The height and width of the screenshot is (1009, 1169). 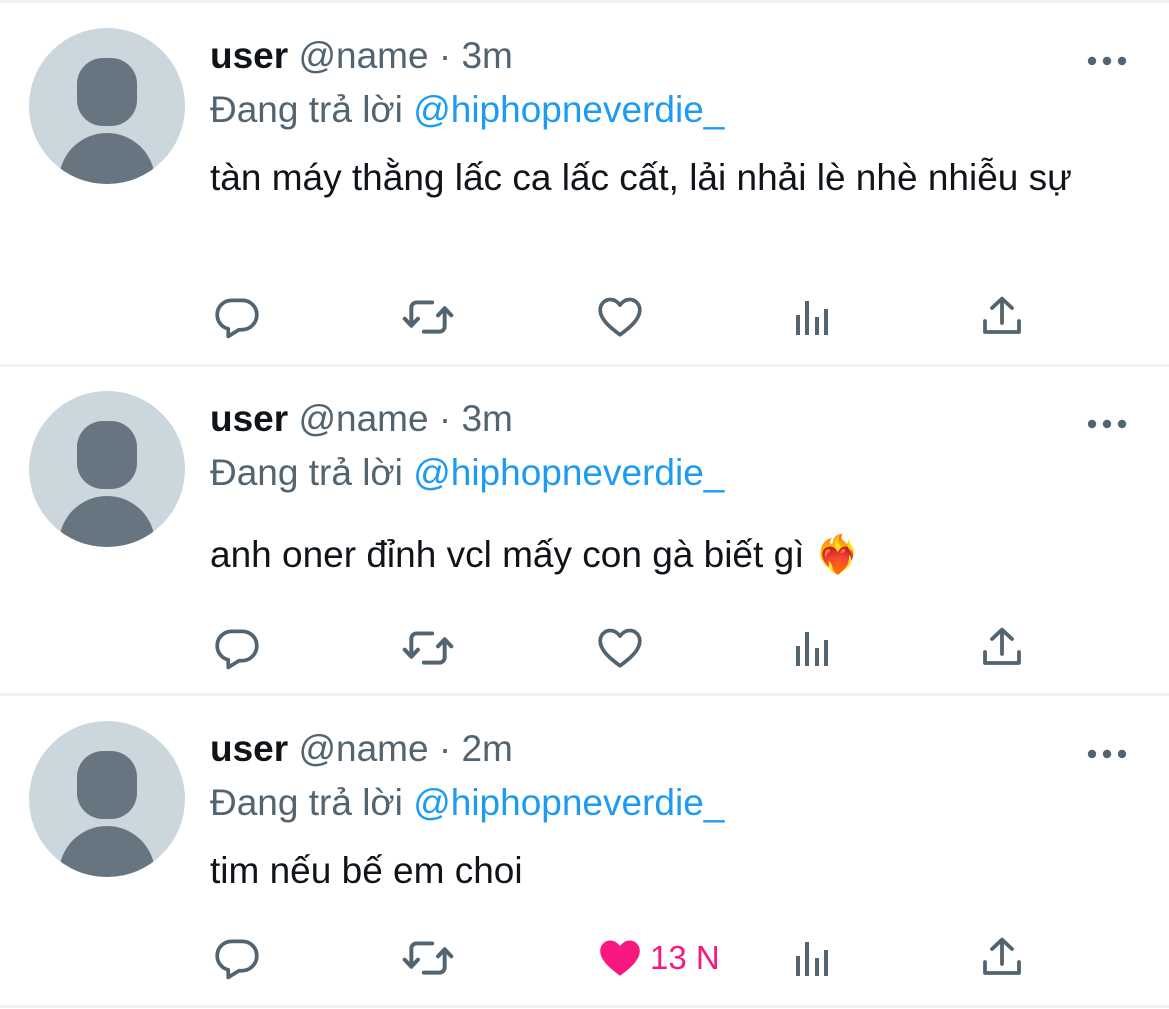 What do you see at coordinates (620, 958) in the screenshot?
I see `heart-filled-icon` at bounding box center [620, 958].